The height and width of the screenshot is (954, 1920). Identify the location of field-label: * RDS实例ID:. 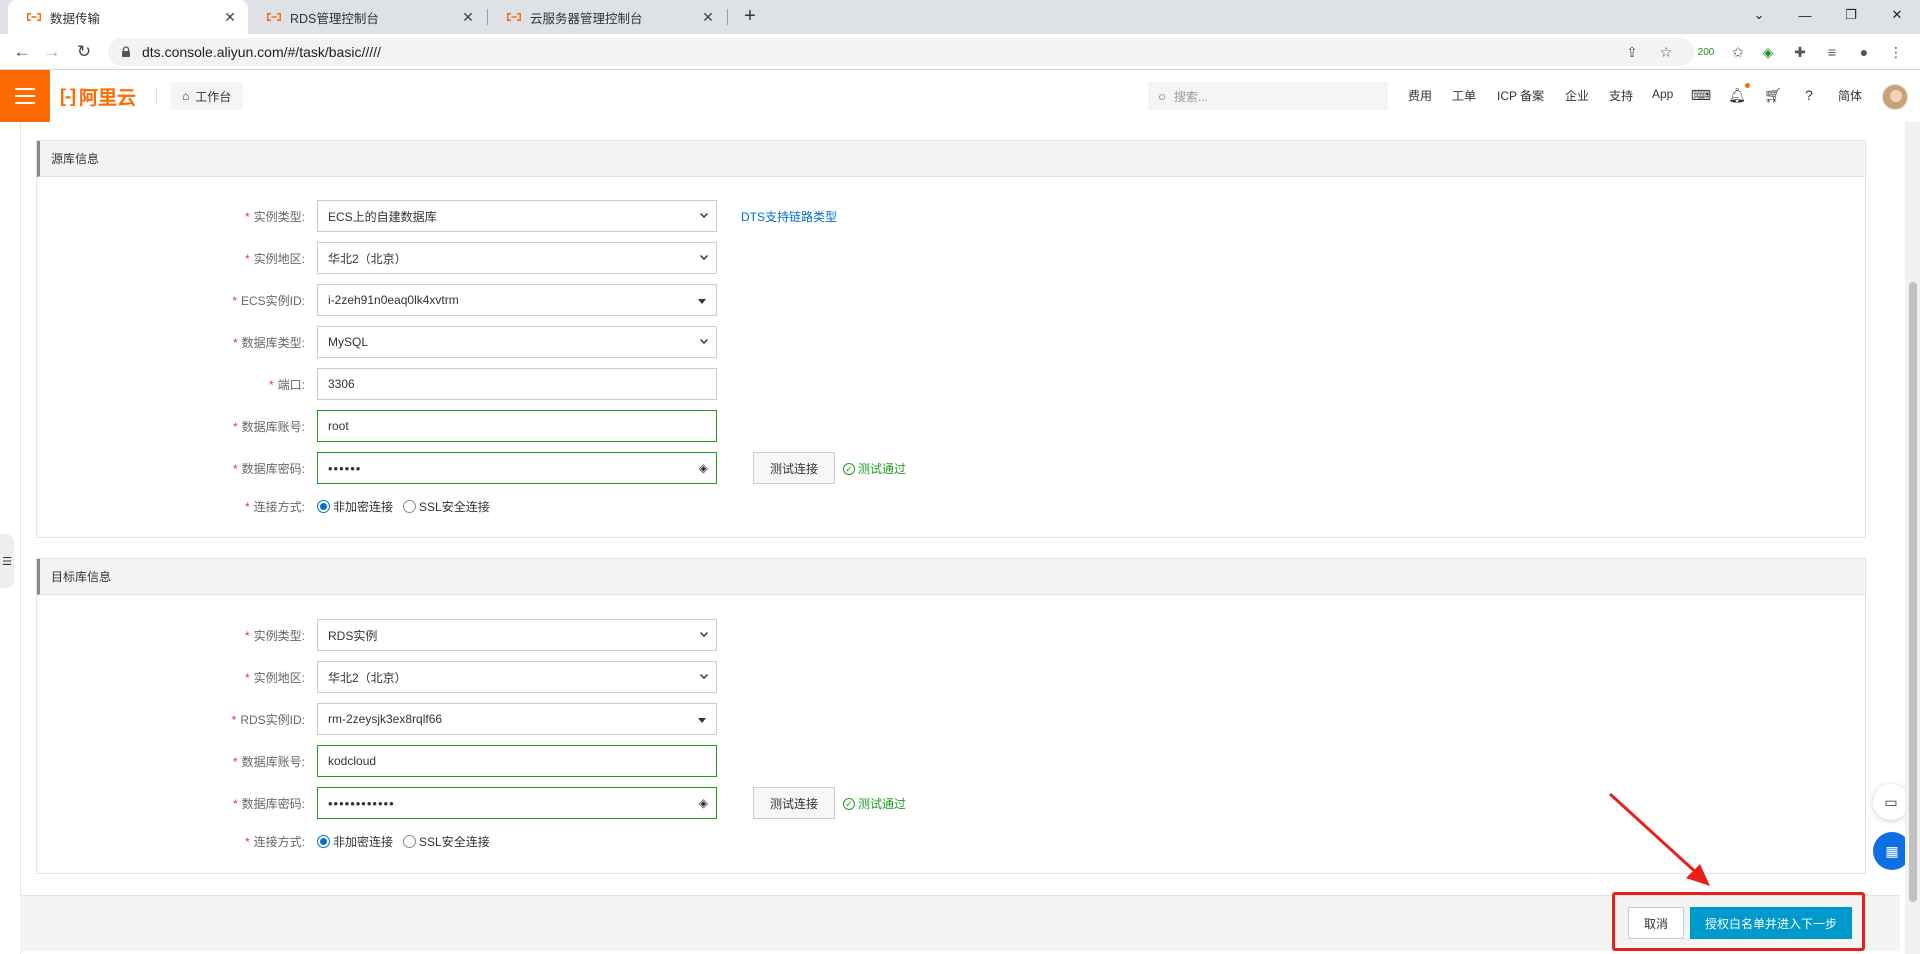
(268, 720).